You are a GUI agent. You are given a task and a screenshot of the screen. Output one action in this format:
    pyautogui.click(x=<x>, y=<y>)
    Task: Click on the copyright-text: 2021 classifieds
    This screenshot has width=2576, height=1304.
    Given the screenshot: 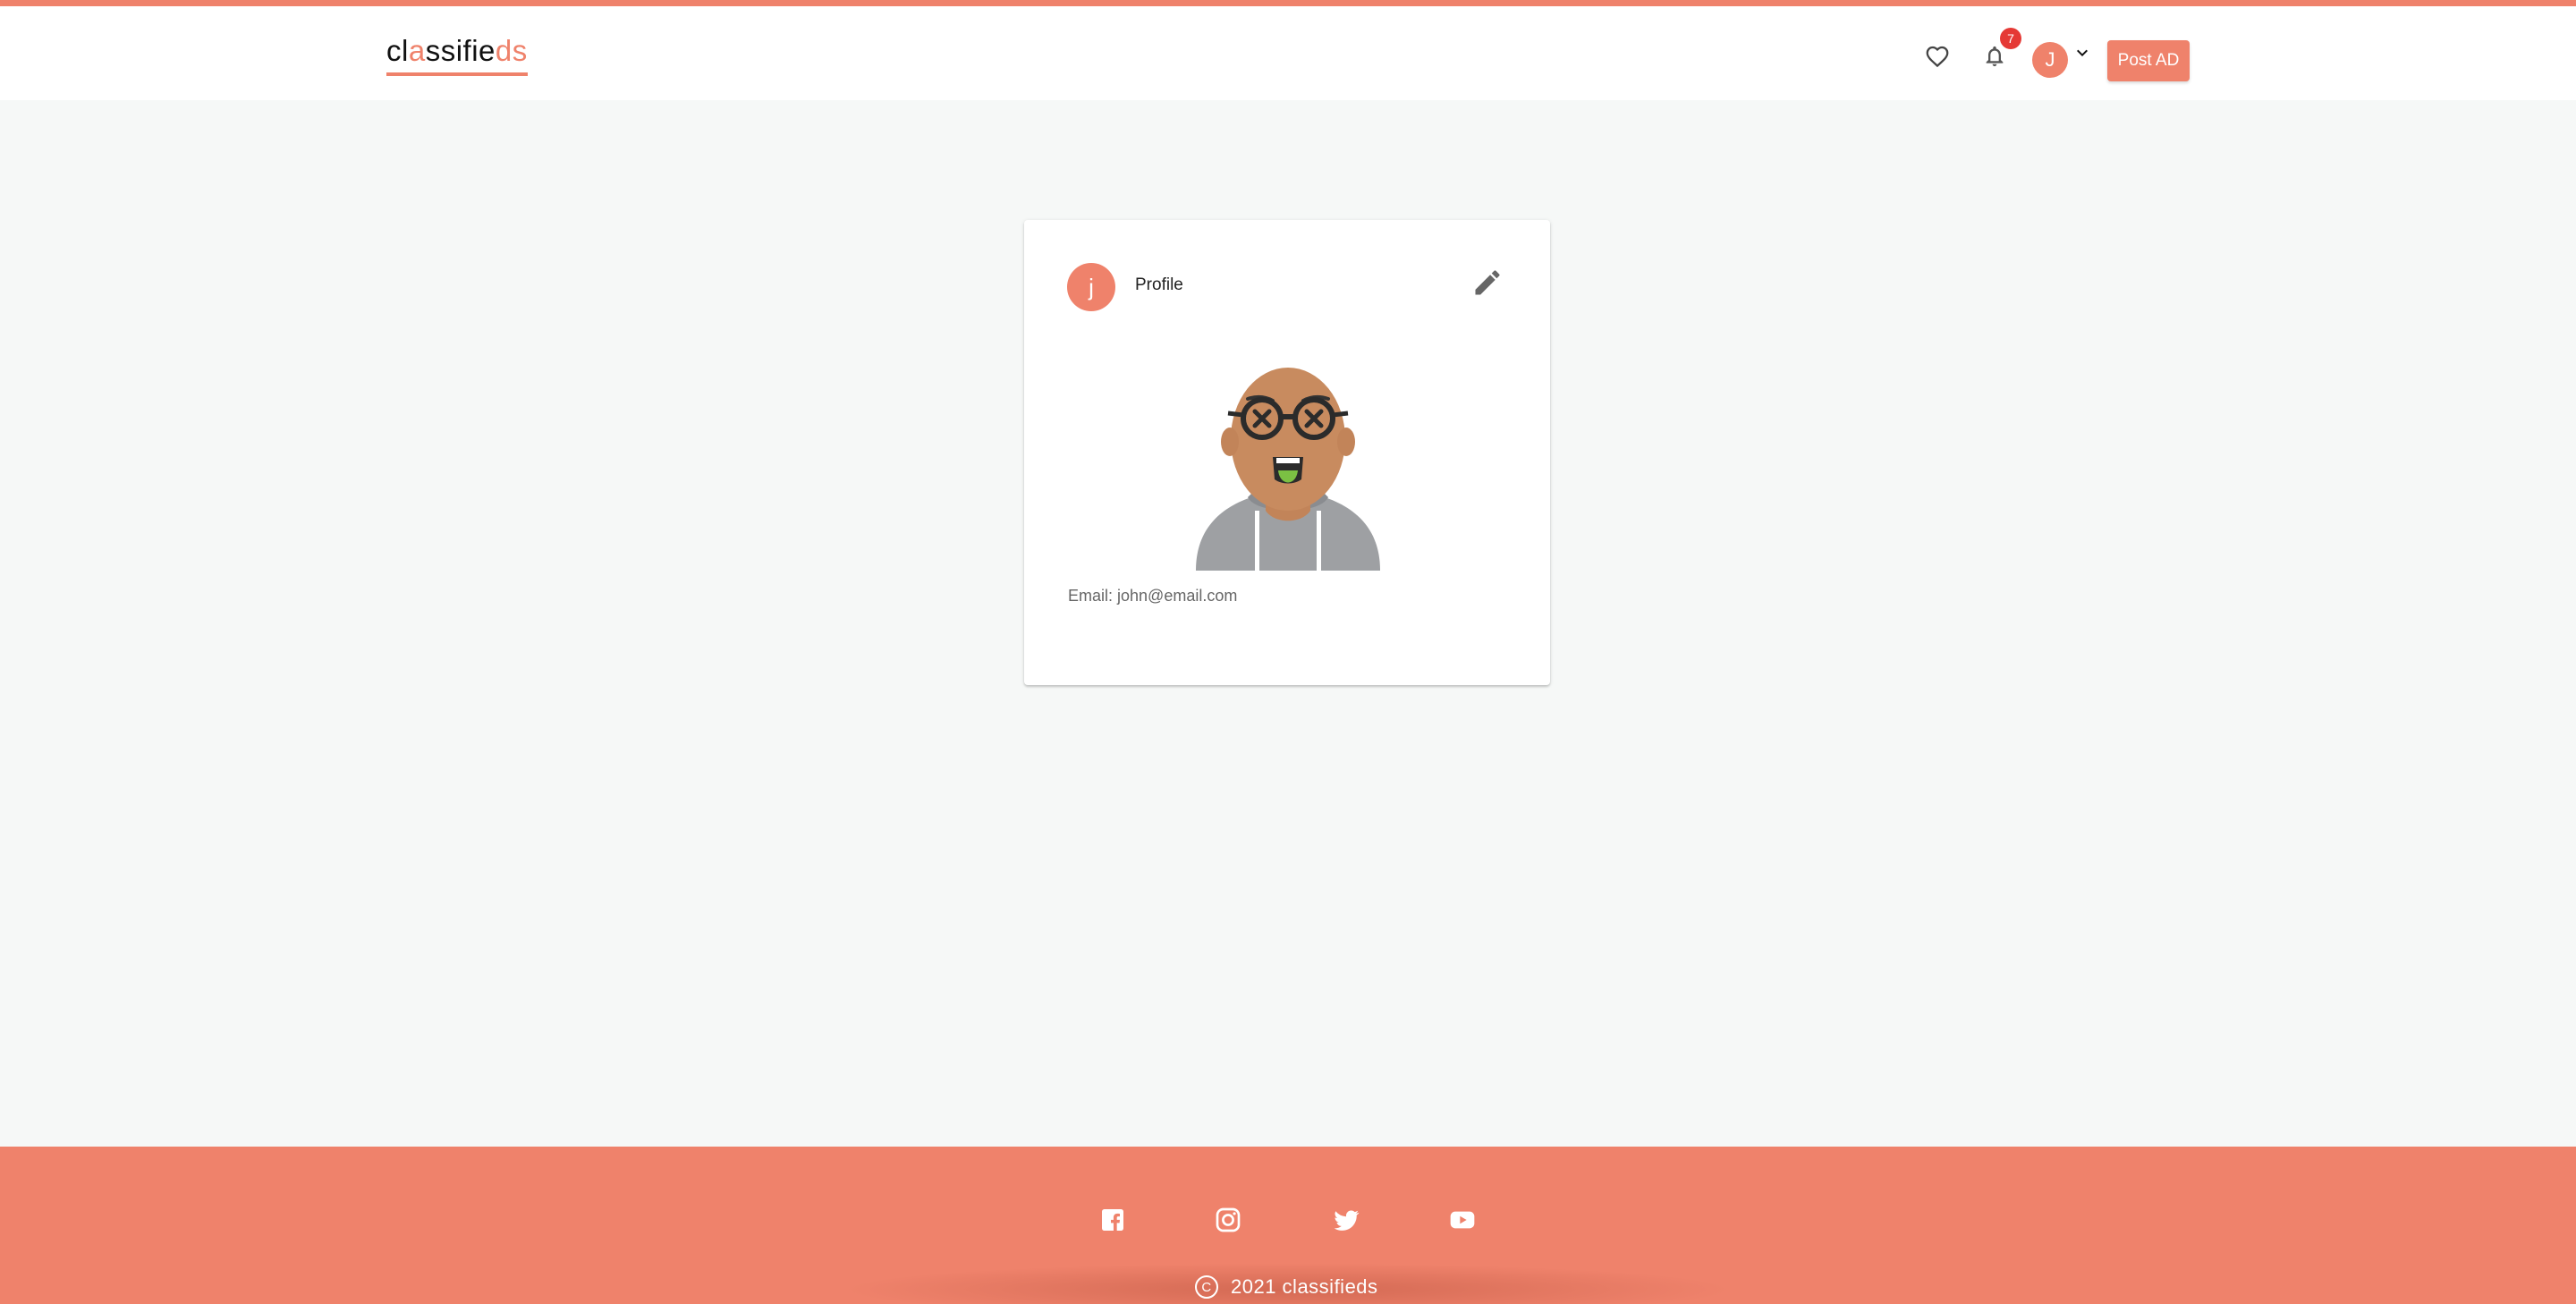 What is the action you would take?
    pyautogui.click(x=1304, y=1287)
    